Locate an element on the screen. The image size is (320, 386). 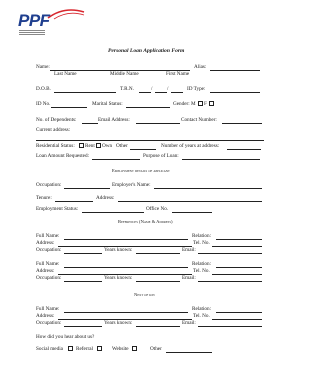
tenure-field is located at coordinates (74, 201).